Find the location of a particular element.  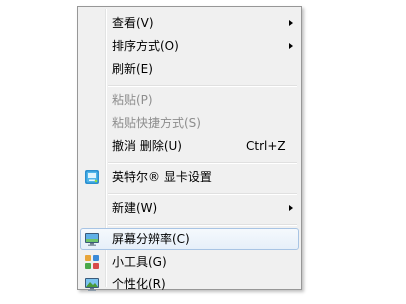

menu-item-undo-delete: 撤消 删除(U) Ctrl+Z is located at coordinates (189, 146).